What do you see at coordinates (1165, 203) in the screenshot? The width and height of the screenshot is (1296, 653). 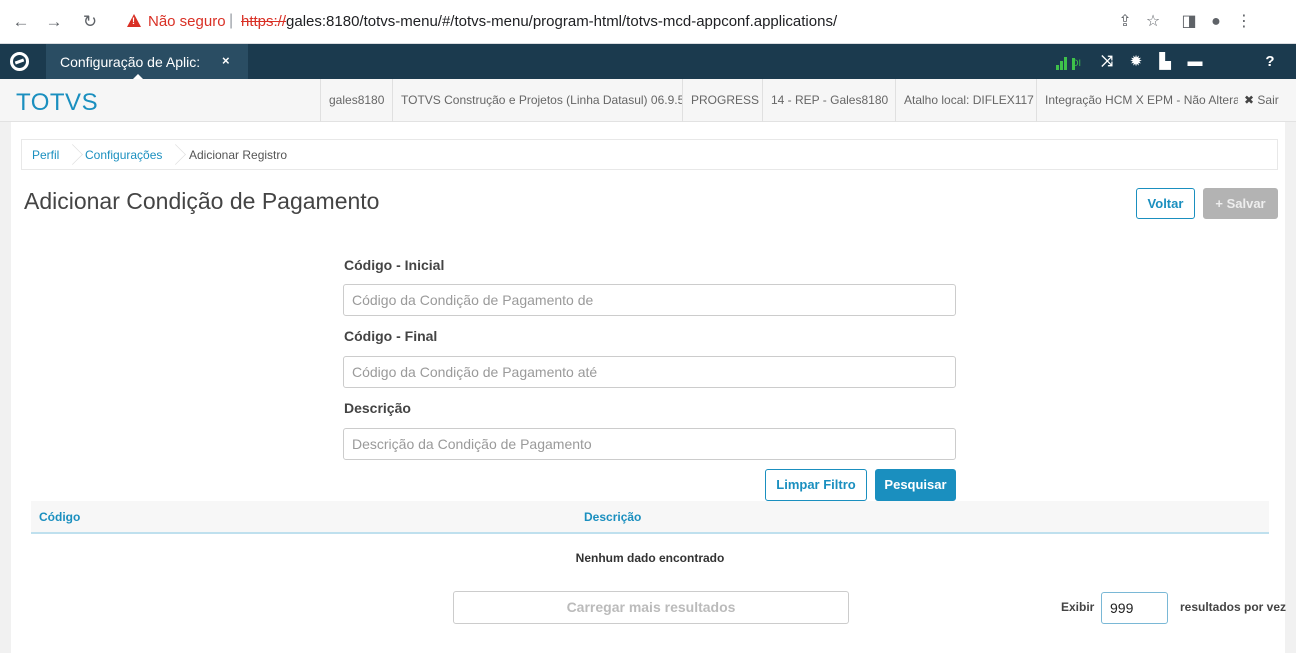 I see `back-button: Voltar` at bounding box center [1165, 203].